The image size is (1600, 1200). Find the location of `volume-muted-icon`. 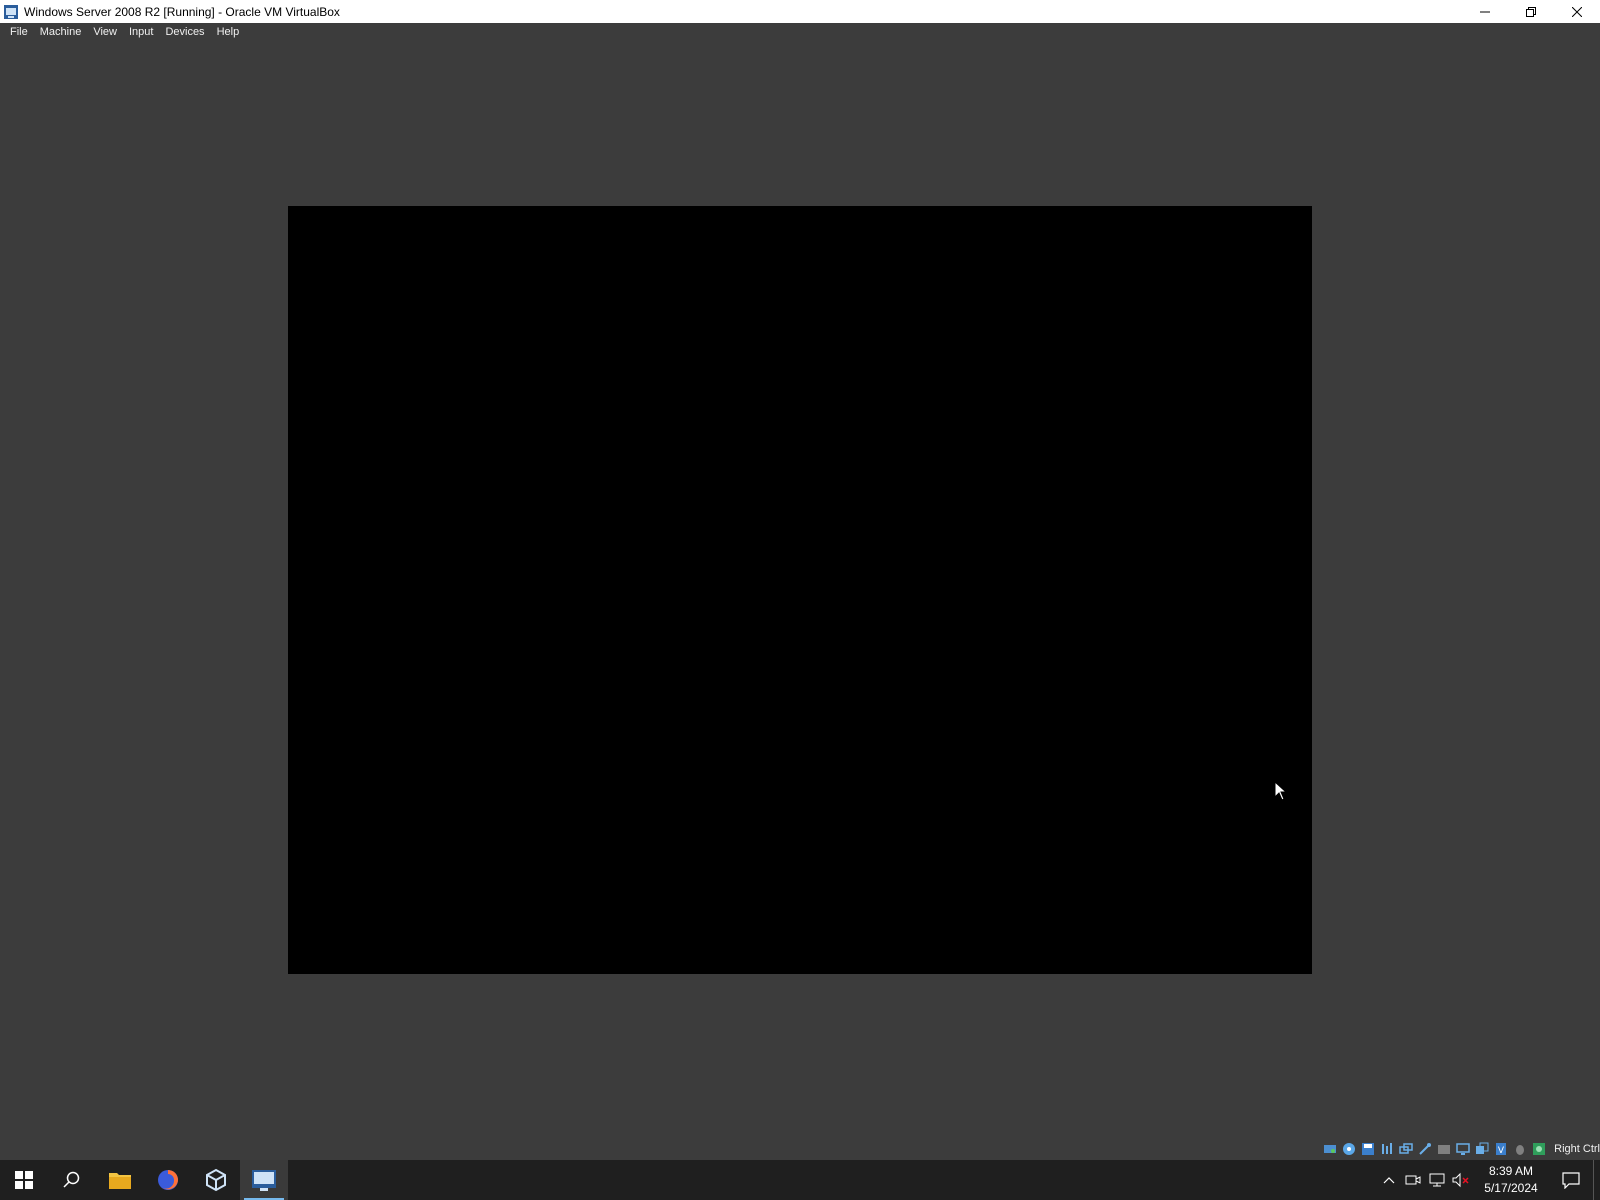

volume-muted-icon is located at coordinates (1460, 1180).